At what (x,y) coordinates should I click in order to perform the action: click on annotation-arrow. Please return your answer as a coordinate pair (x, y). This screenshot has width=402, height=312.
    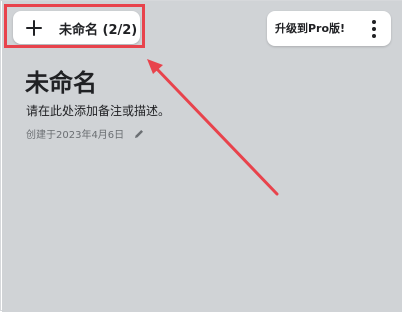
    Looking at the image, I should click on (213, 127).